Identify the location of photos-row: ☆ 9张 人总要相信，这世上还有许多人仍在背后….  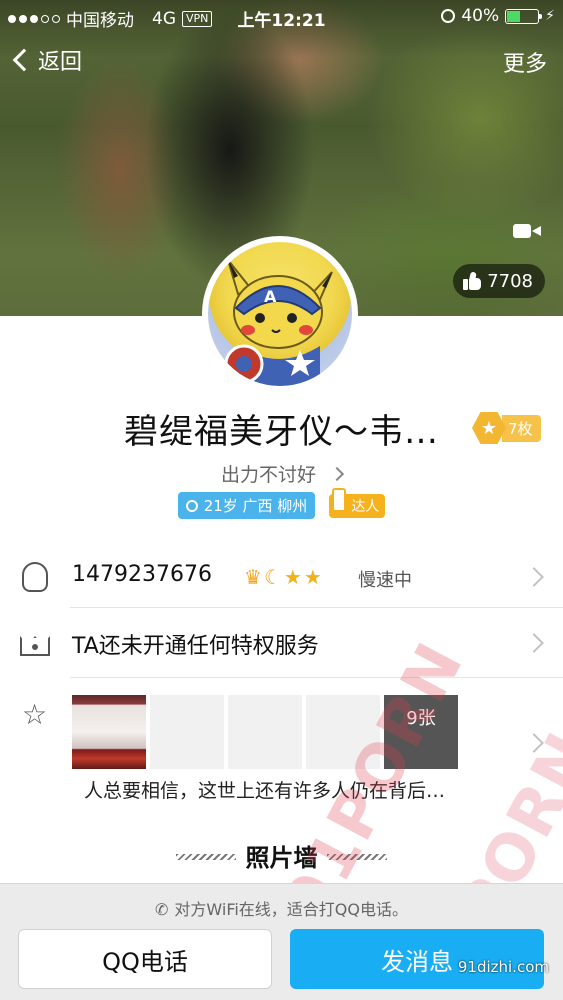
(281, 748).